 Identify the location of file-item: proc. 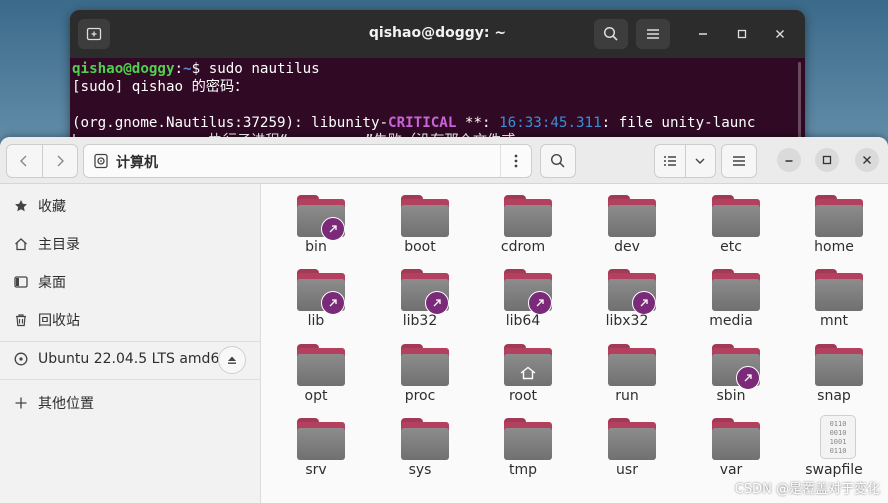
(420, 372).